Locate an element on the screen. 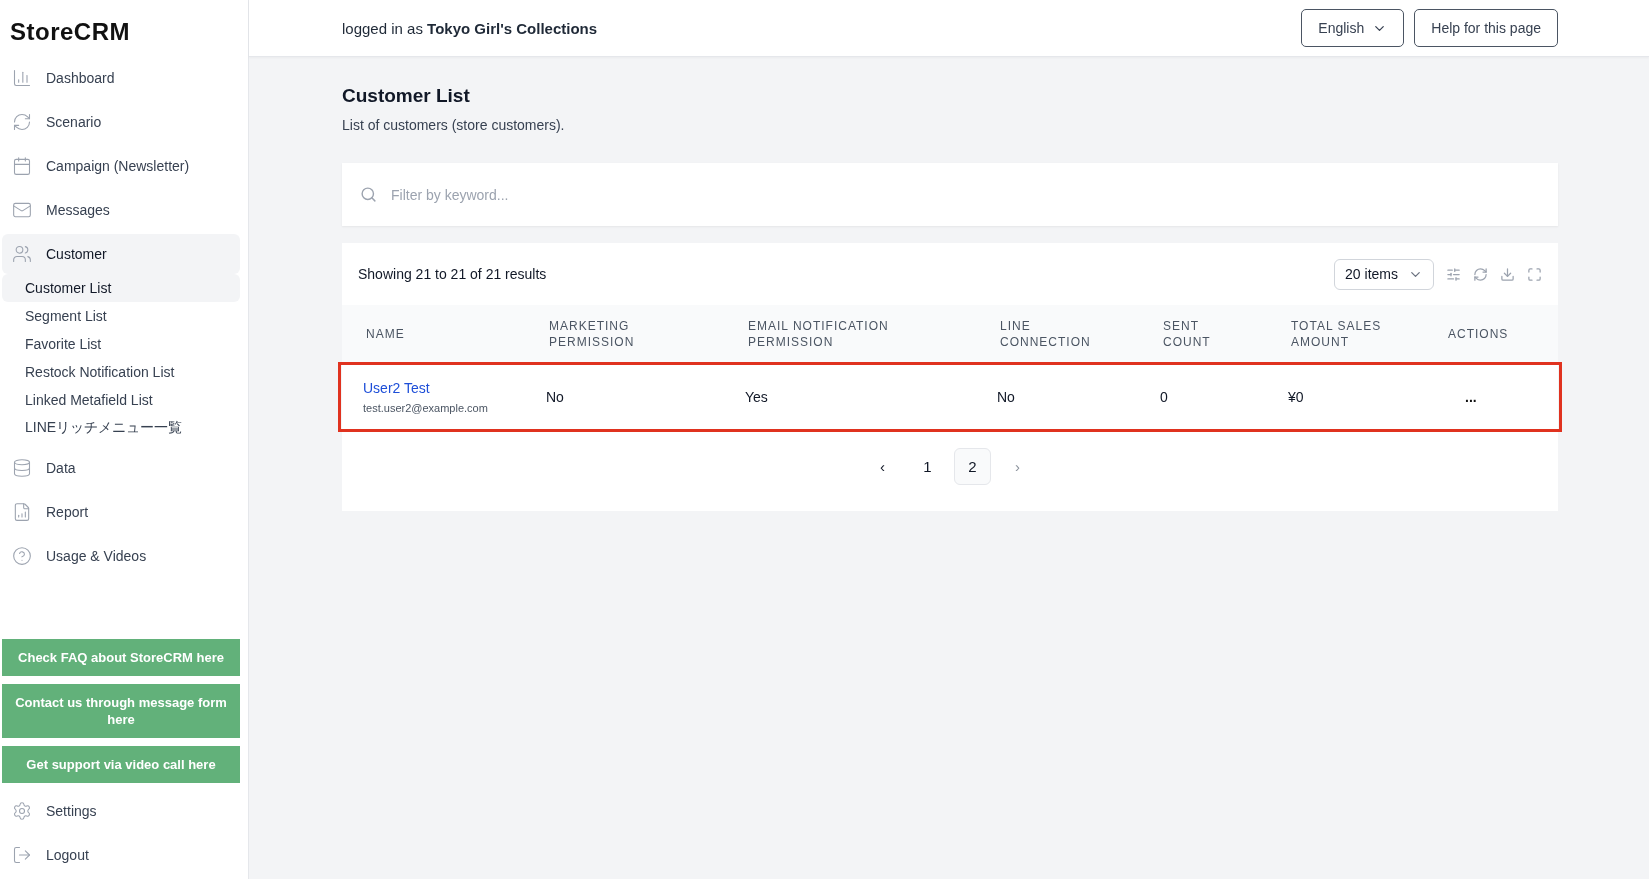 The height and width of the screenshot is (879, 1649). download-icon is located at coordinates (1507, 274).